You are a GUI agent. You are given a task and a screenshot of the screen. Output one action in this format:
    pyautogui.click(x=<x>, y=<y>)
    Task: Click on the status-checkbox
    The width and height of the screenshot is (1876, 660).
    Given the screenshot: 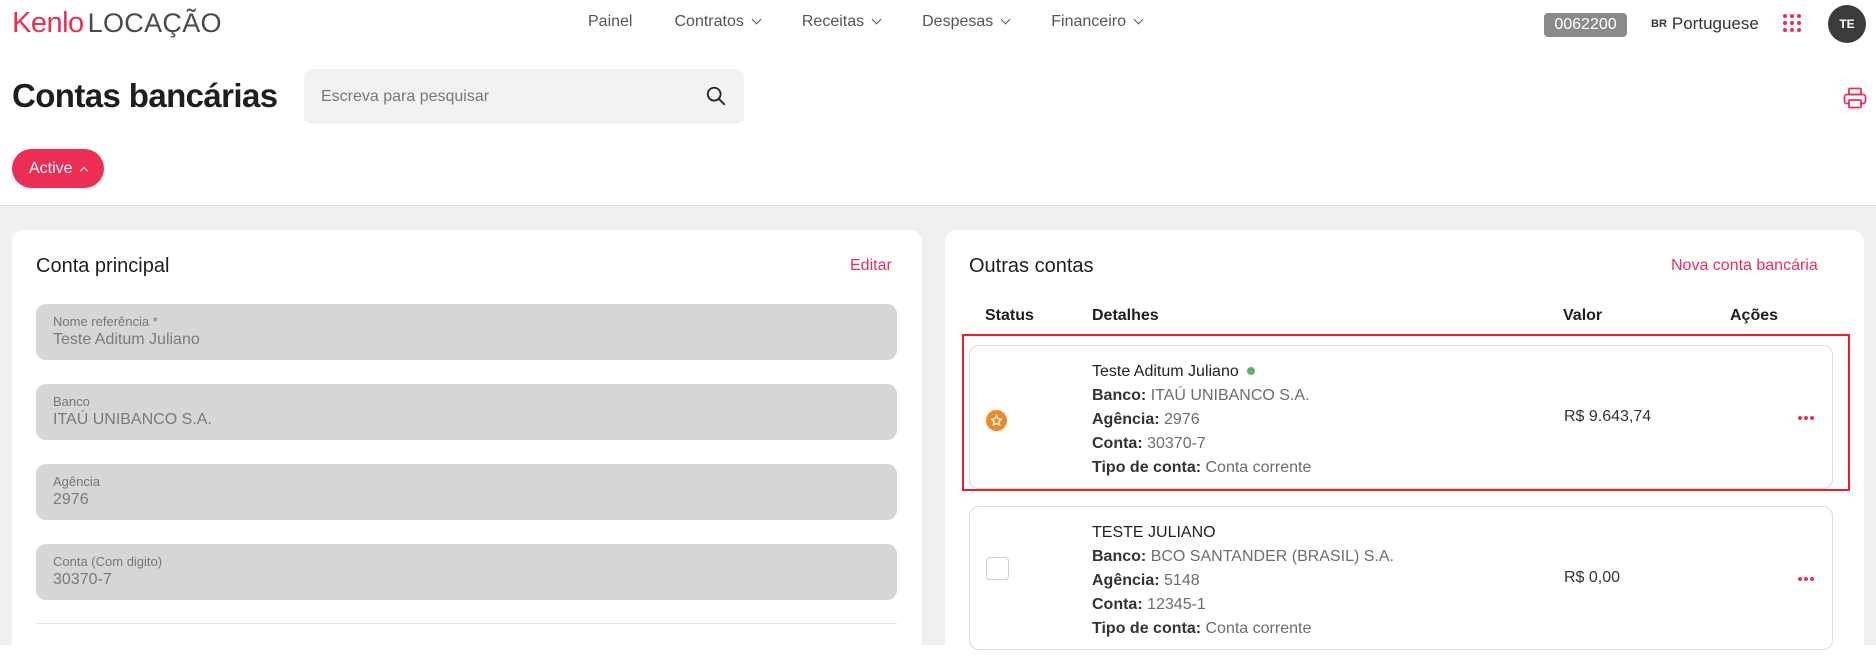 What is the action you would take?
    pyautogui.click(x=997, y=568)
    